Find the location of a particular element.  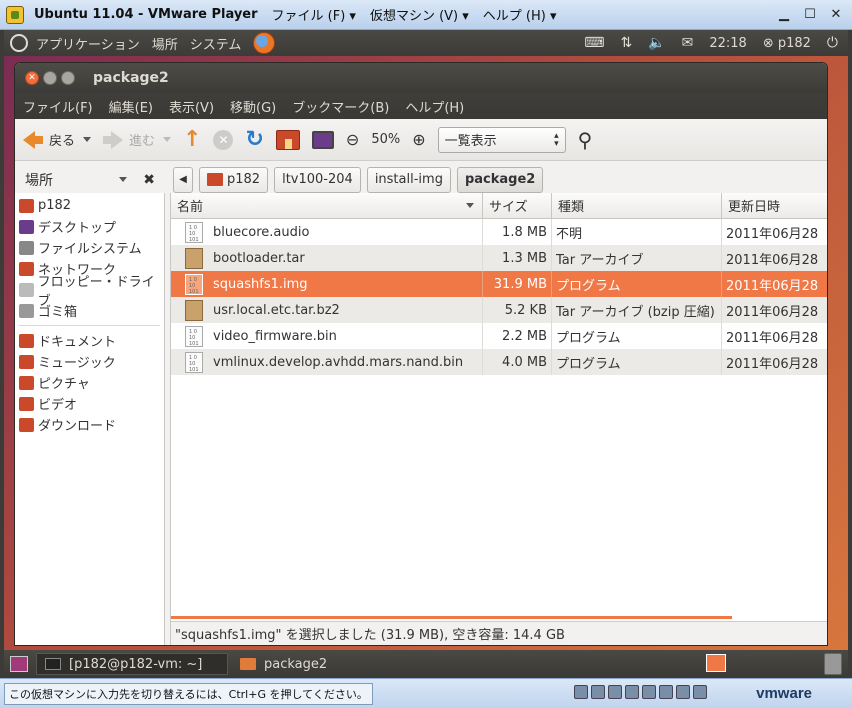

menu-file: ファイル(F) is located at coordinates (58, 106).